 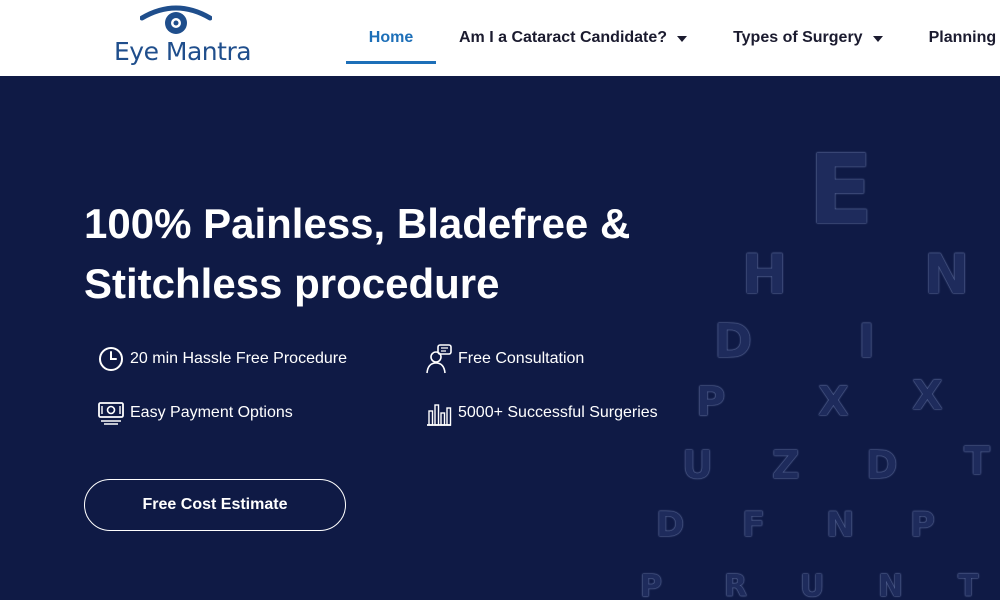 I want to click on eye-chart-letter: F, so click(x=754, y=525).